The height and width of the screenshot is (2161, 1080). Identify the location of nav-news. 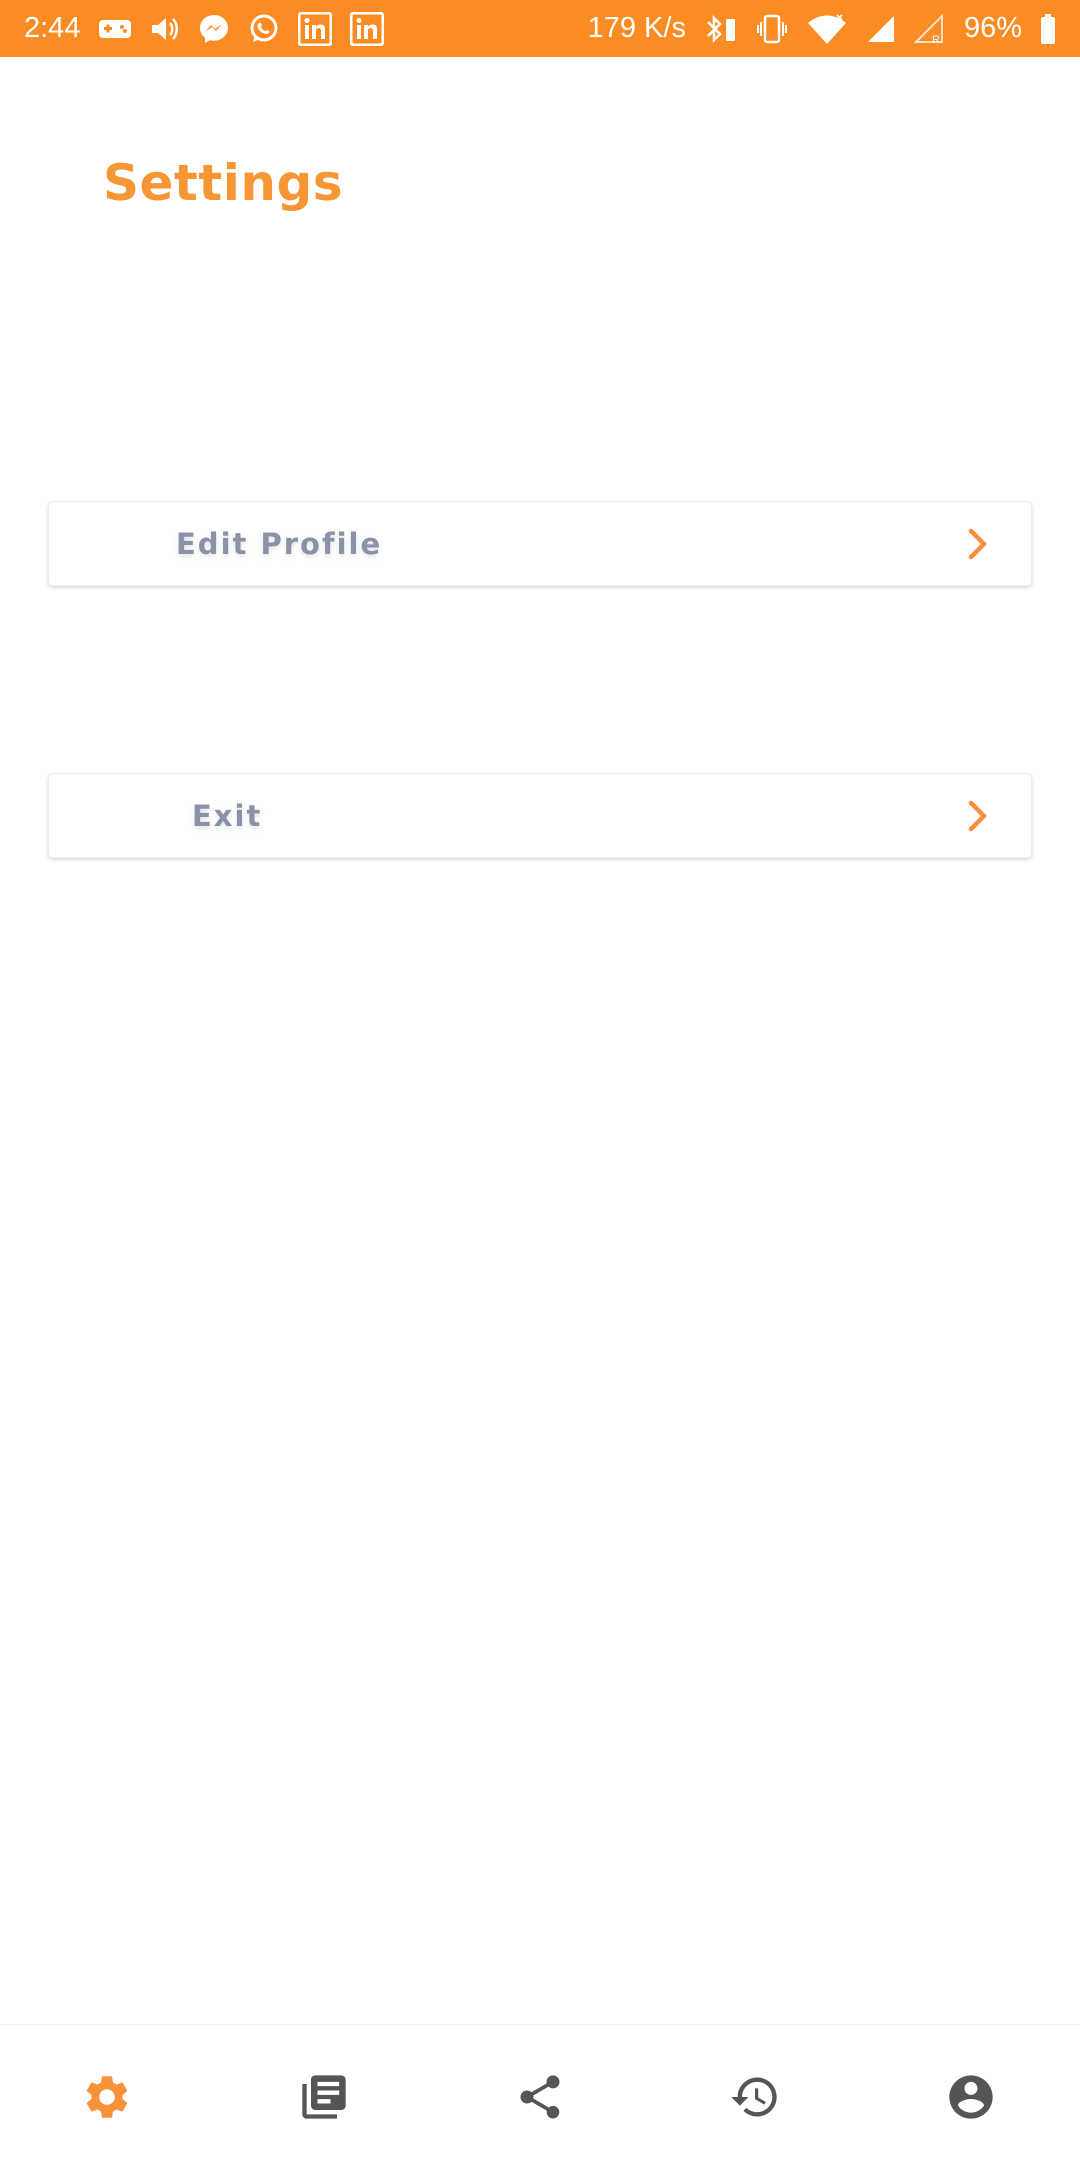
(324, 2097).